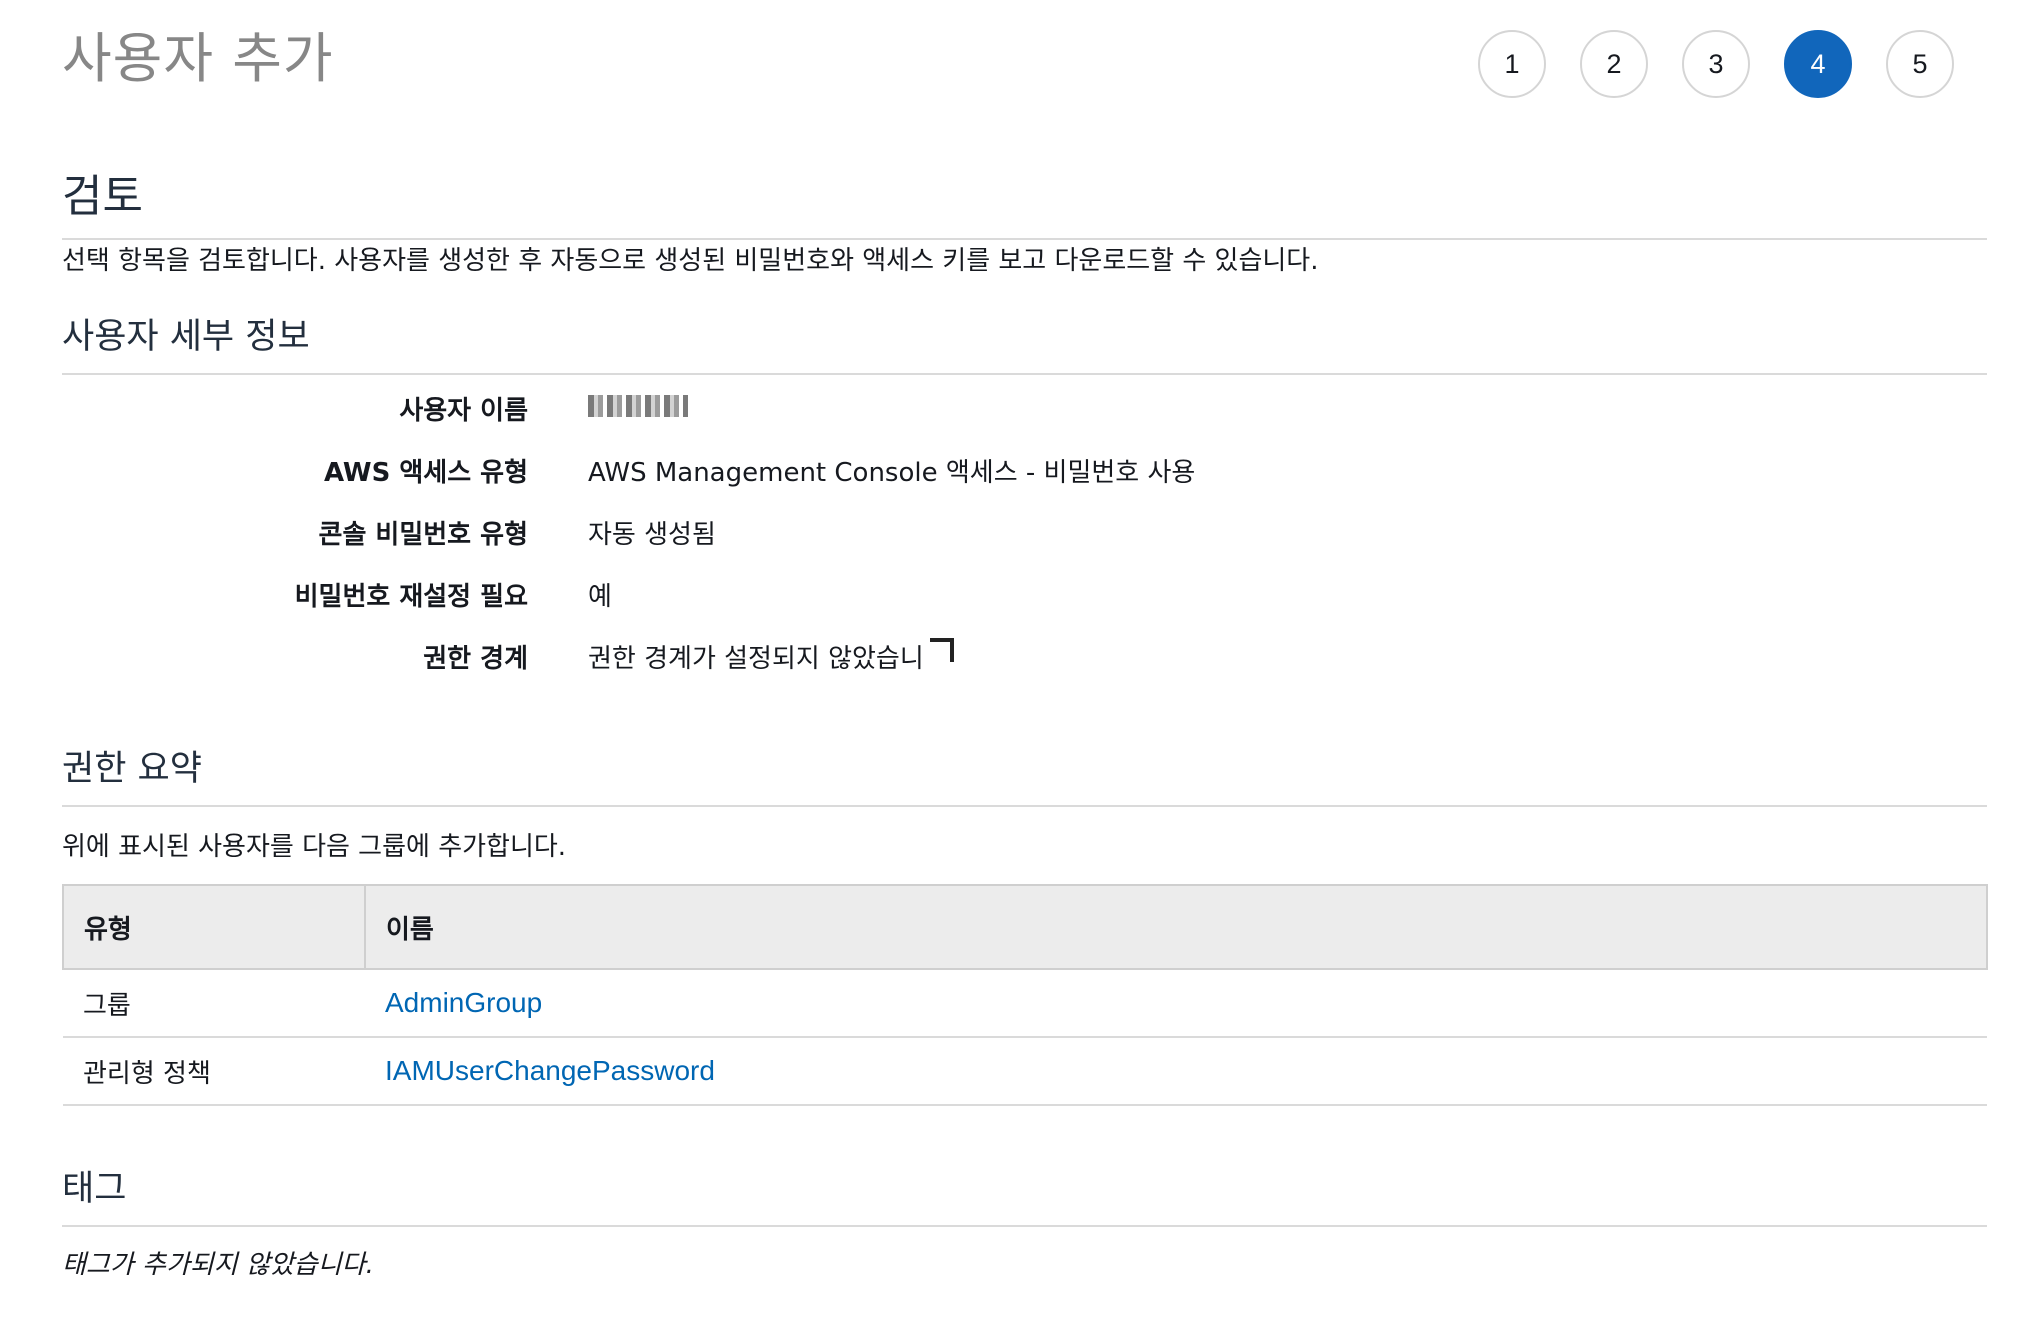 The height and width of the screenshot is (1334, 2042). I want to click on step-3-button: 3, so click(1716, 64).